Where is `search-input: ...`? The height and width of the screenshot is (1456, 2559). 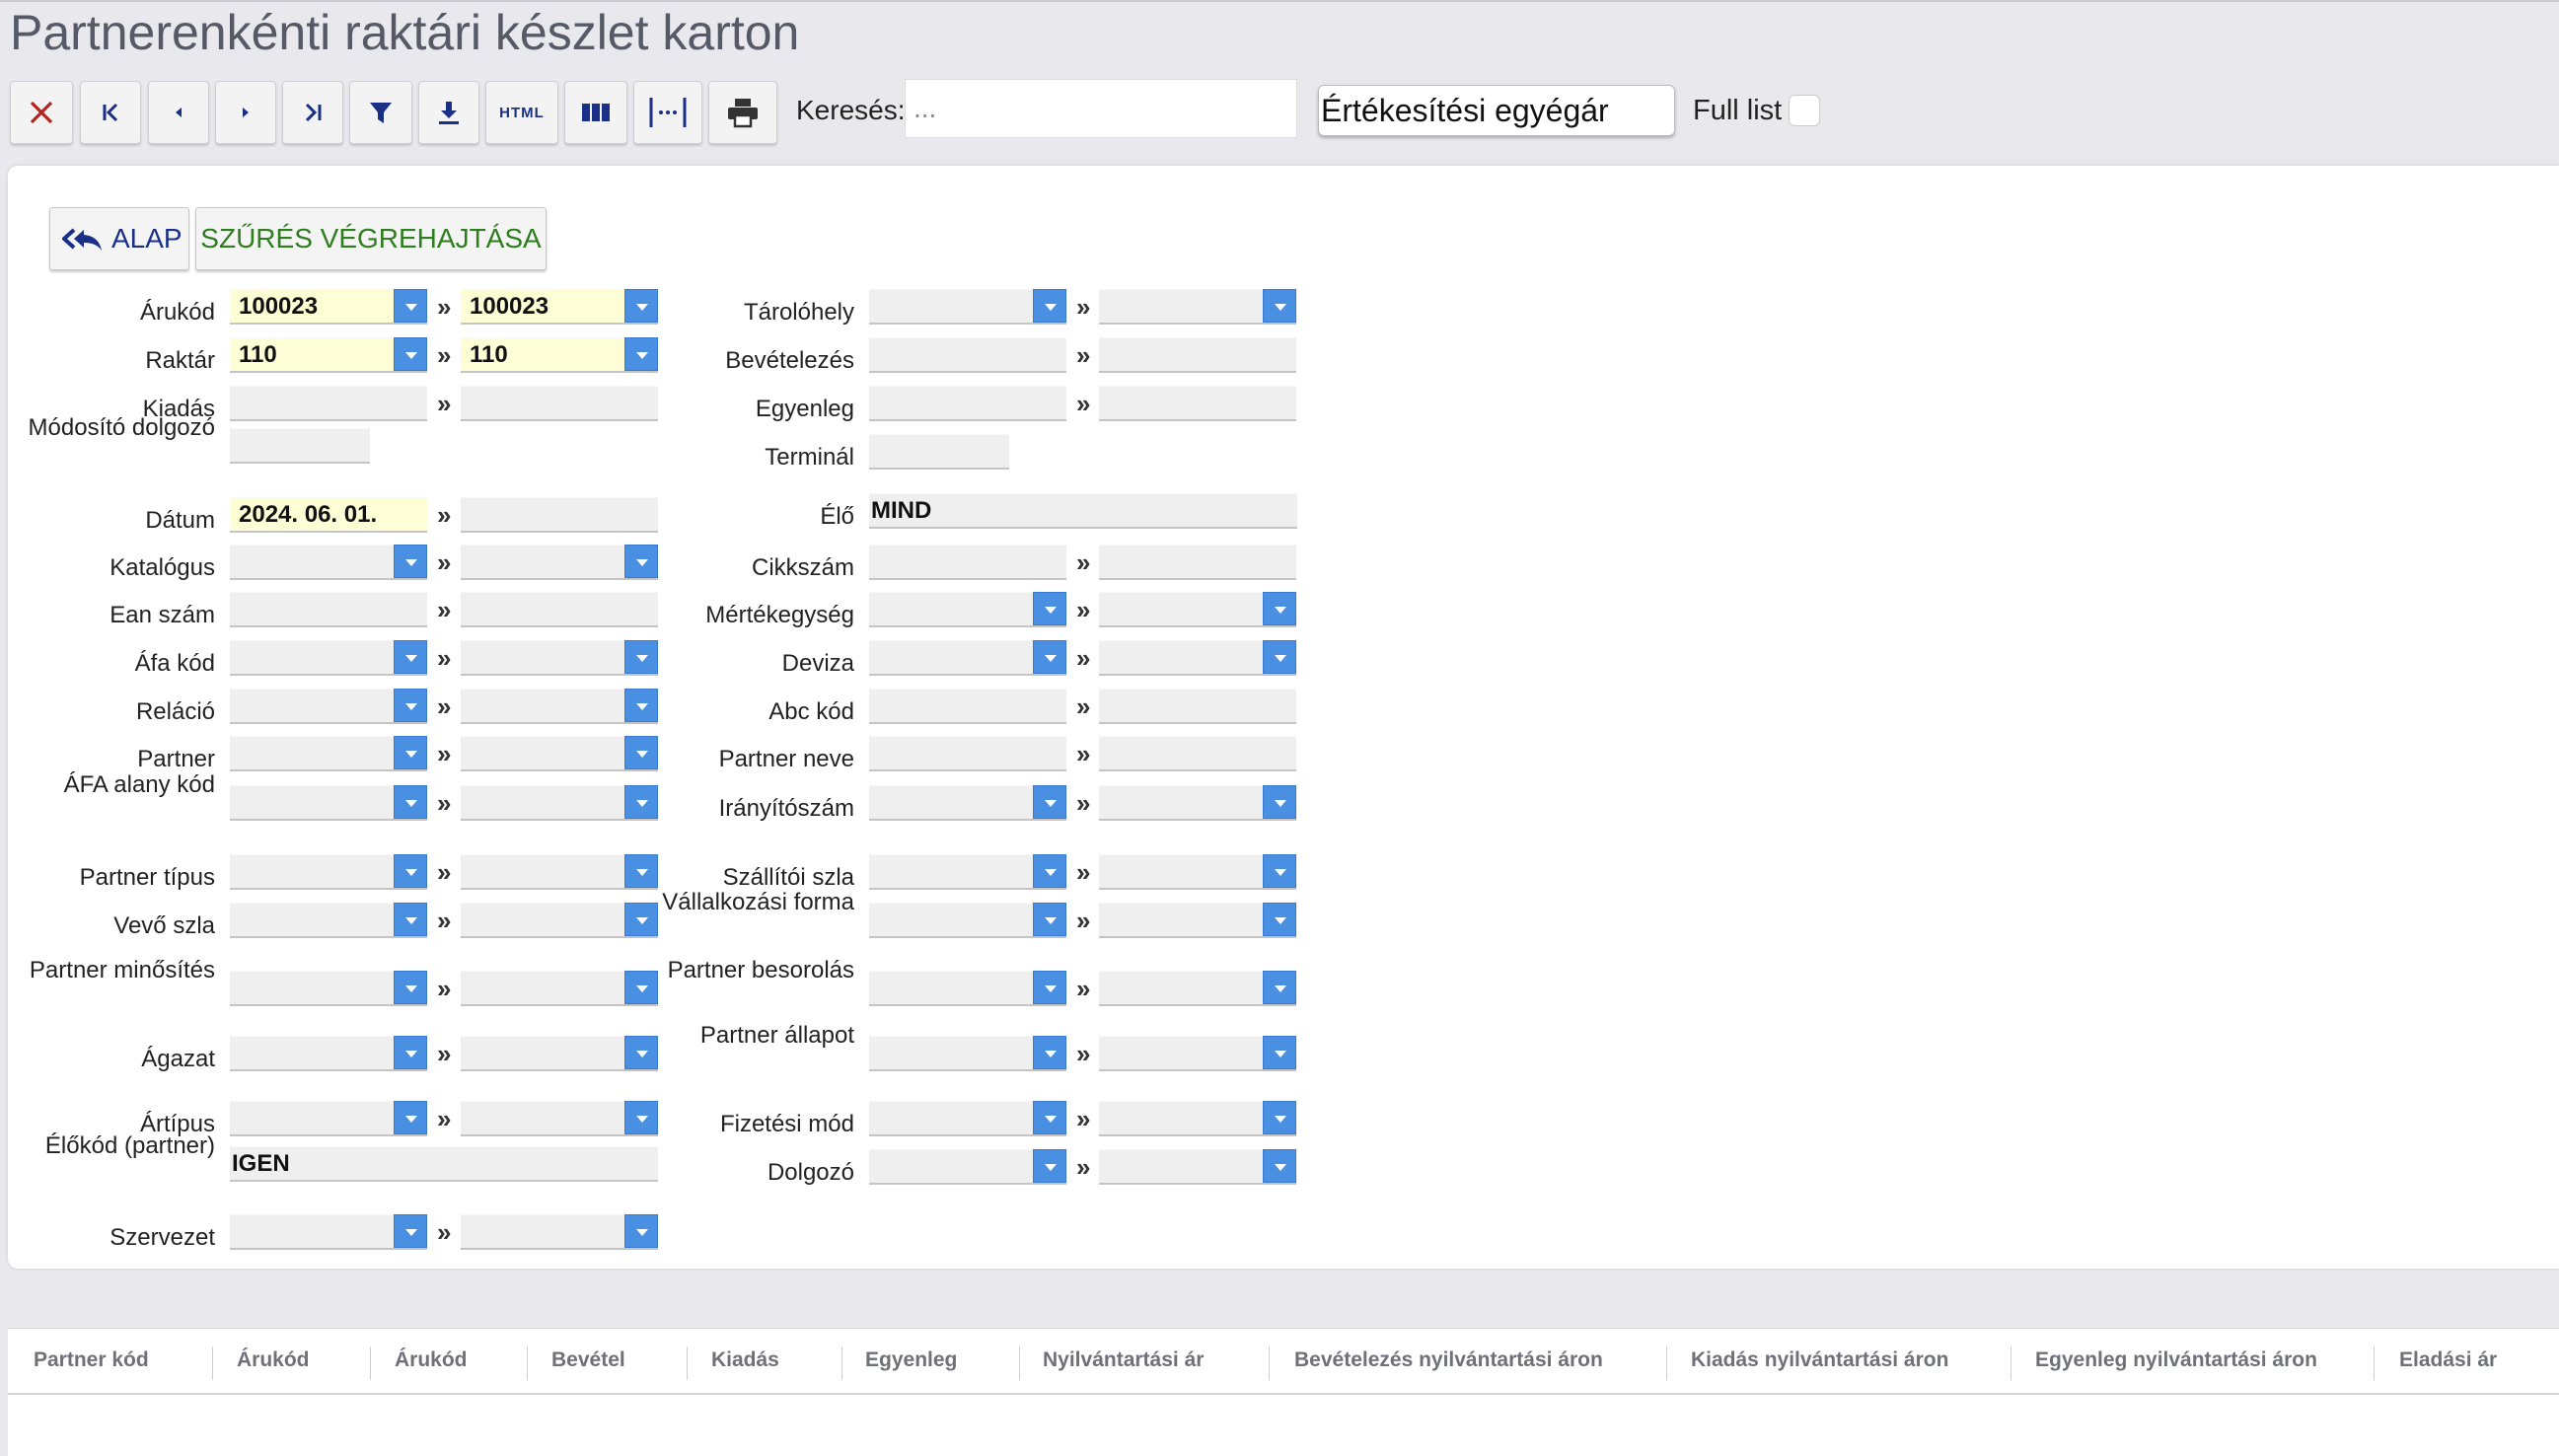 search-input: ... is located at coordinates (1101, 108).